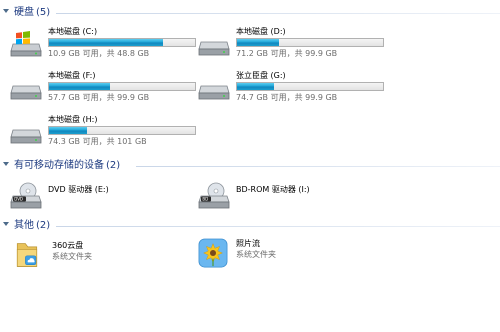 This screenshot has width=500, height=332. Describe the element at coordinates (293, 198) in the screenshot. I see `bd-rom-drive: BD BD-ROM 驱动器 (I:)` at that location.